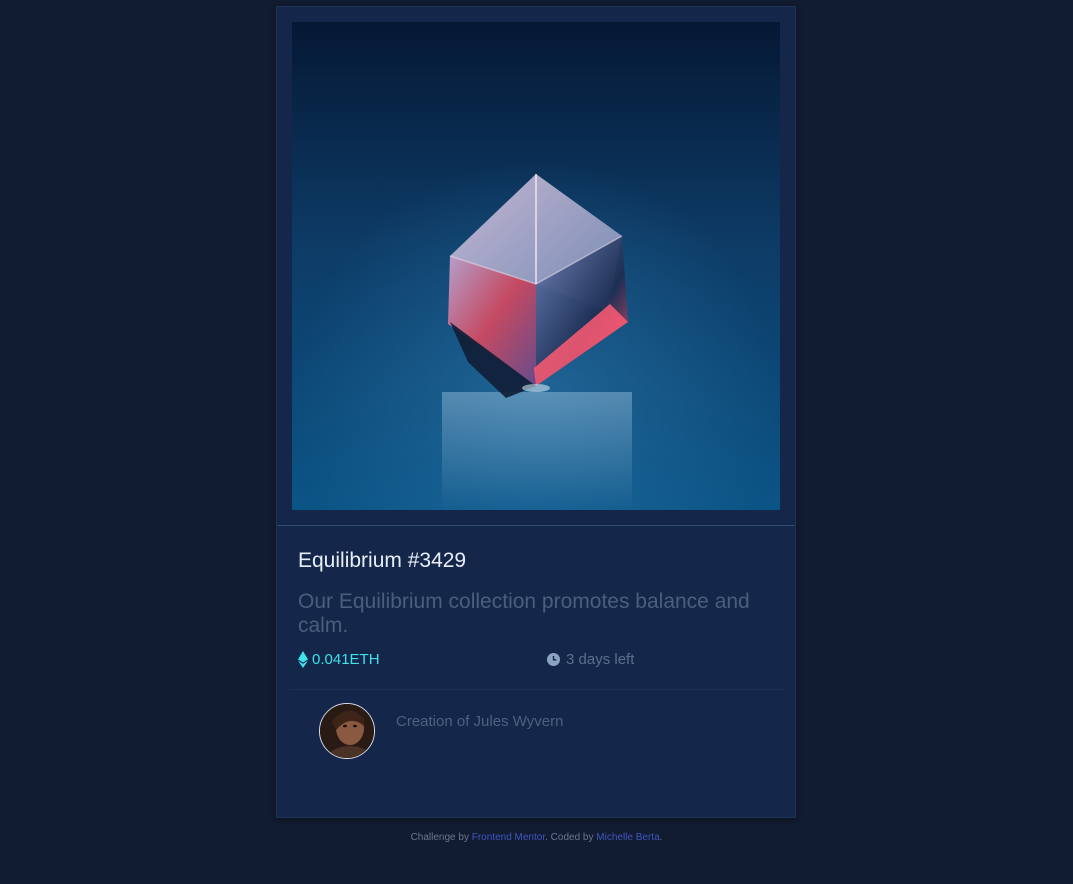 This screenshot has height=884, width=1073. Describe the element at coordinates (661, 837) in the screenshot. I see `attribution-suffix: .` at that location.